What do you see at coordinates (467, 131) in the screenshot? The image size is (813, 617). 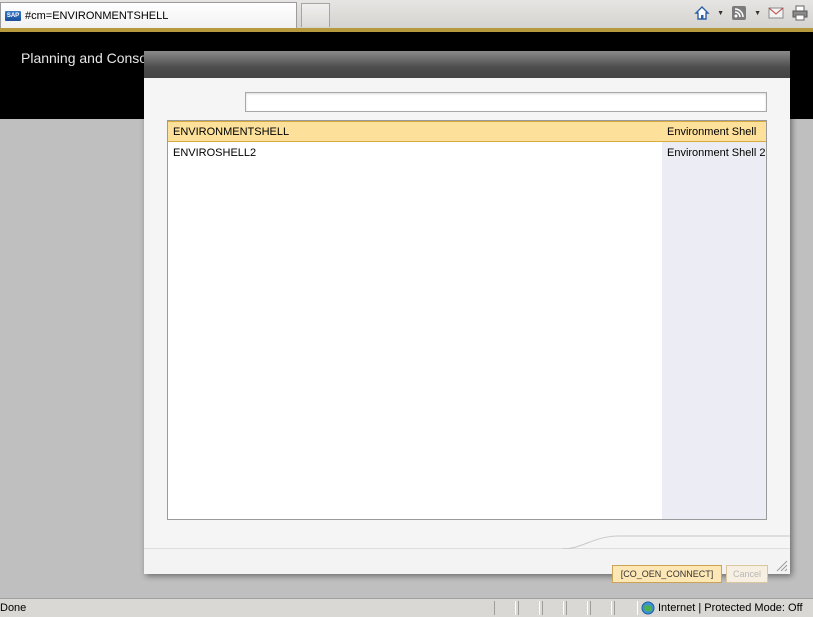 I see `list-item: ENVIRONMENTSHELL Environment Shell` at bounding box center [467, 131].